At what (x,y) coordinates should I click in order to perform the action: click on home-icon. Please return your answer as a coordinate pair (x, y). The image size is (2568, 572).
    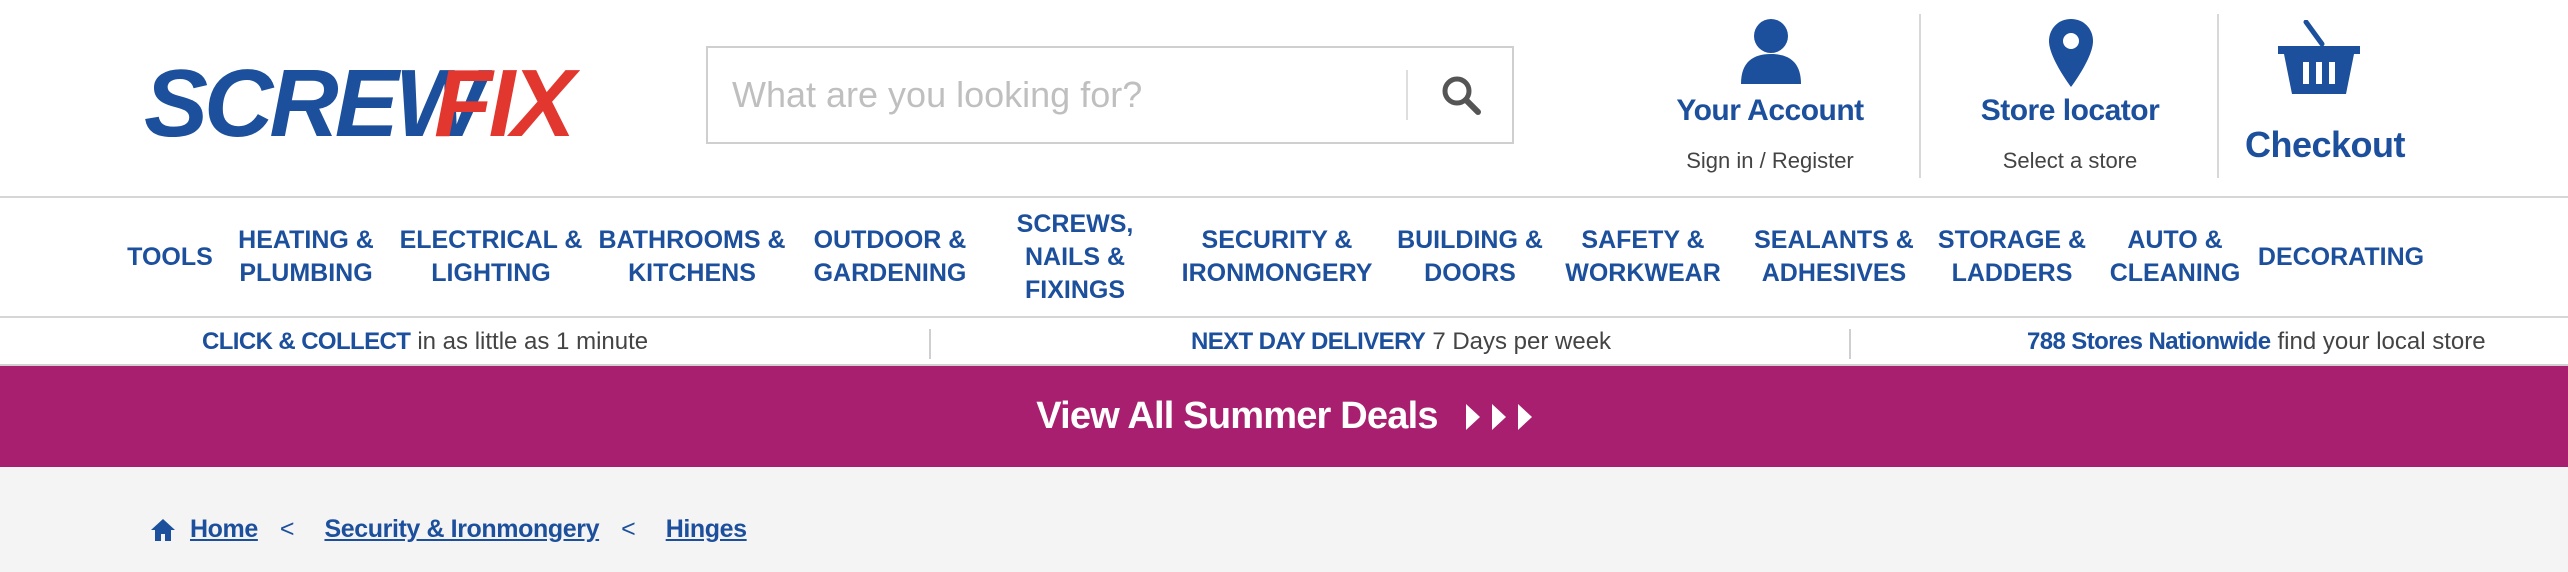
    Looking at the image, I should click on (163, 529).